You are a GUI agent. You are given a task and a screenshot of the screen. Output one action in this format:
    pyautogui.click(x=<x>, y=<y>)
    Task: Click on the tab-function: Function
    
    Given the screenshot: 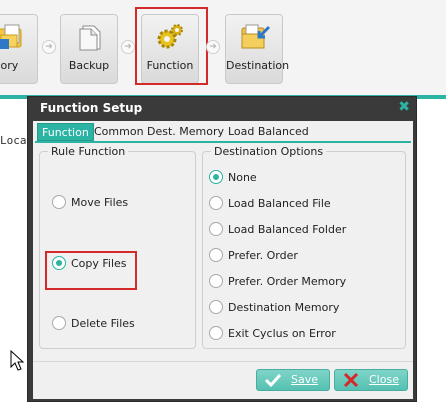 What is the action you would take?
    pyautogui.click(x=65, y=132)
    